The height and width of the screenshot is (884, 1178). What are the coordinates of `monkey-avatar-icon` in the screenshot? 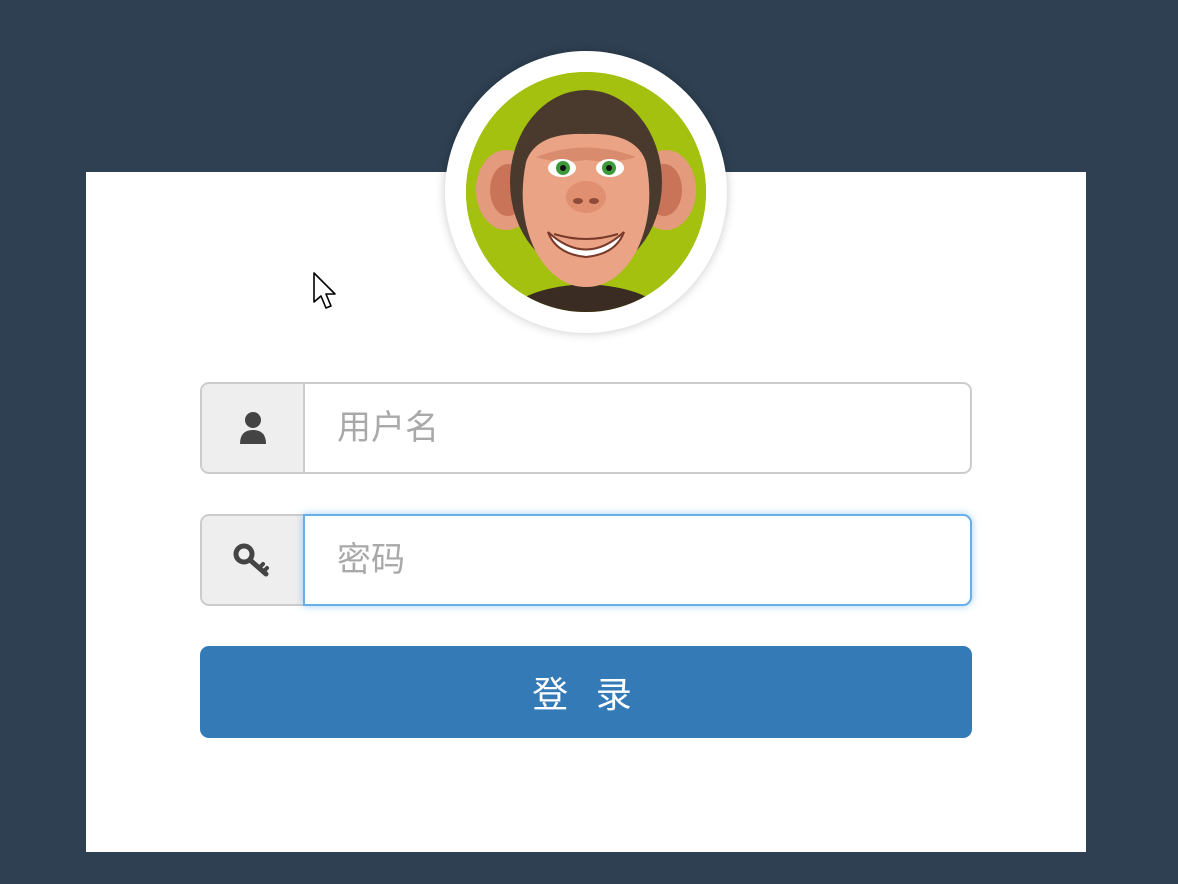 It's located at (586, 192).